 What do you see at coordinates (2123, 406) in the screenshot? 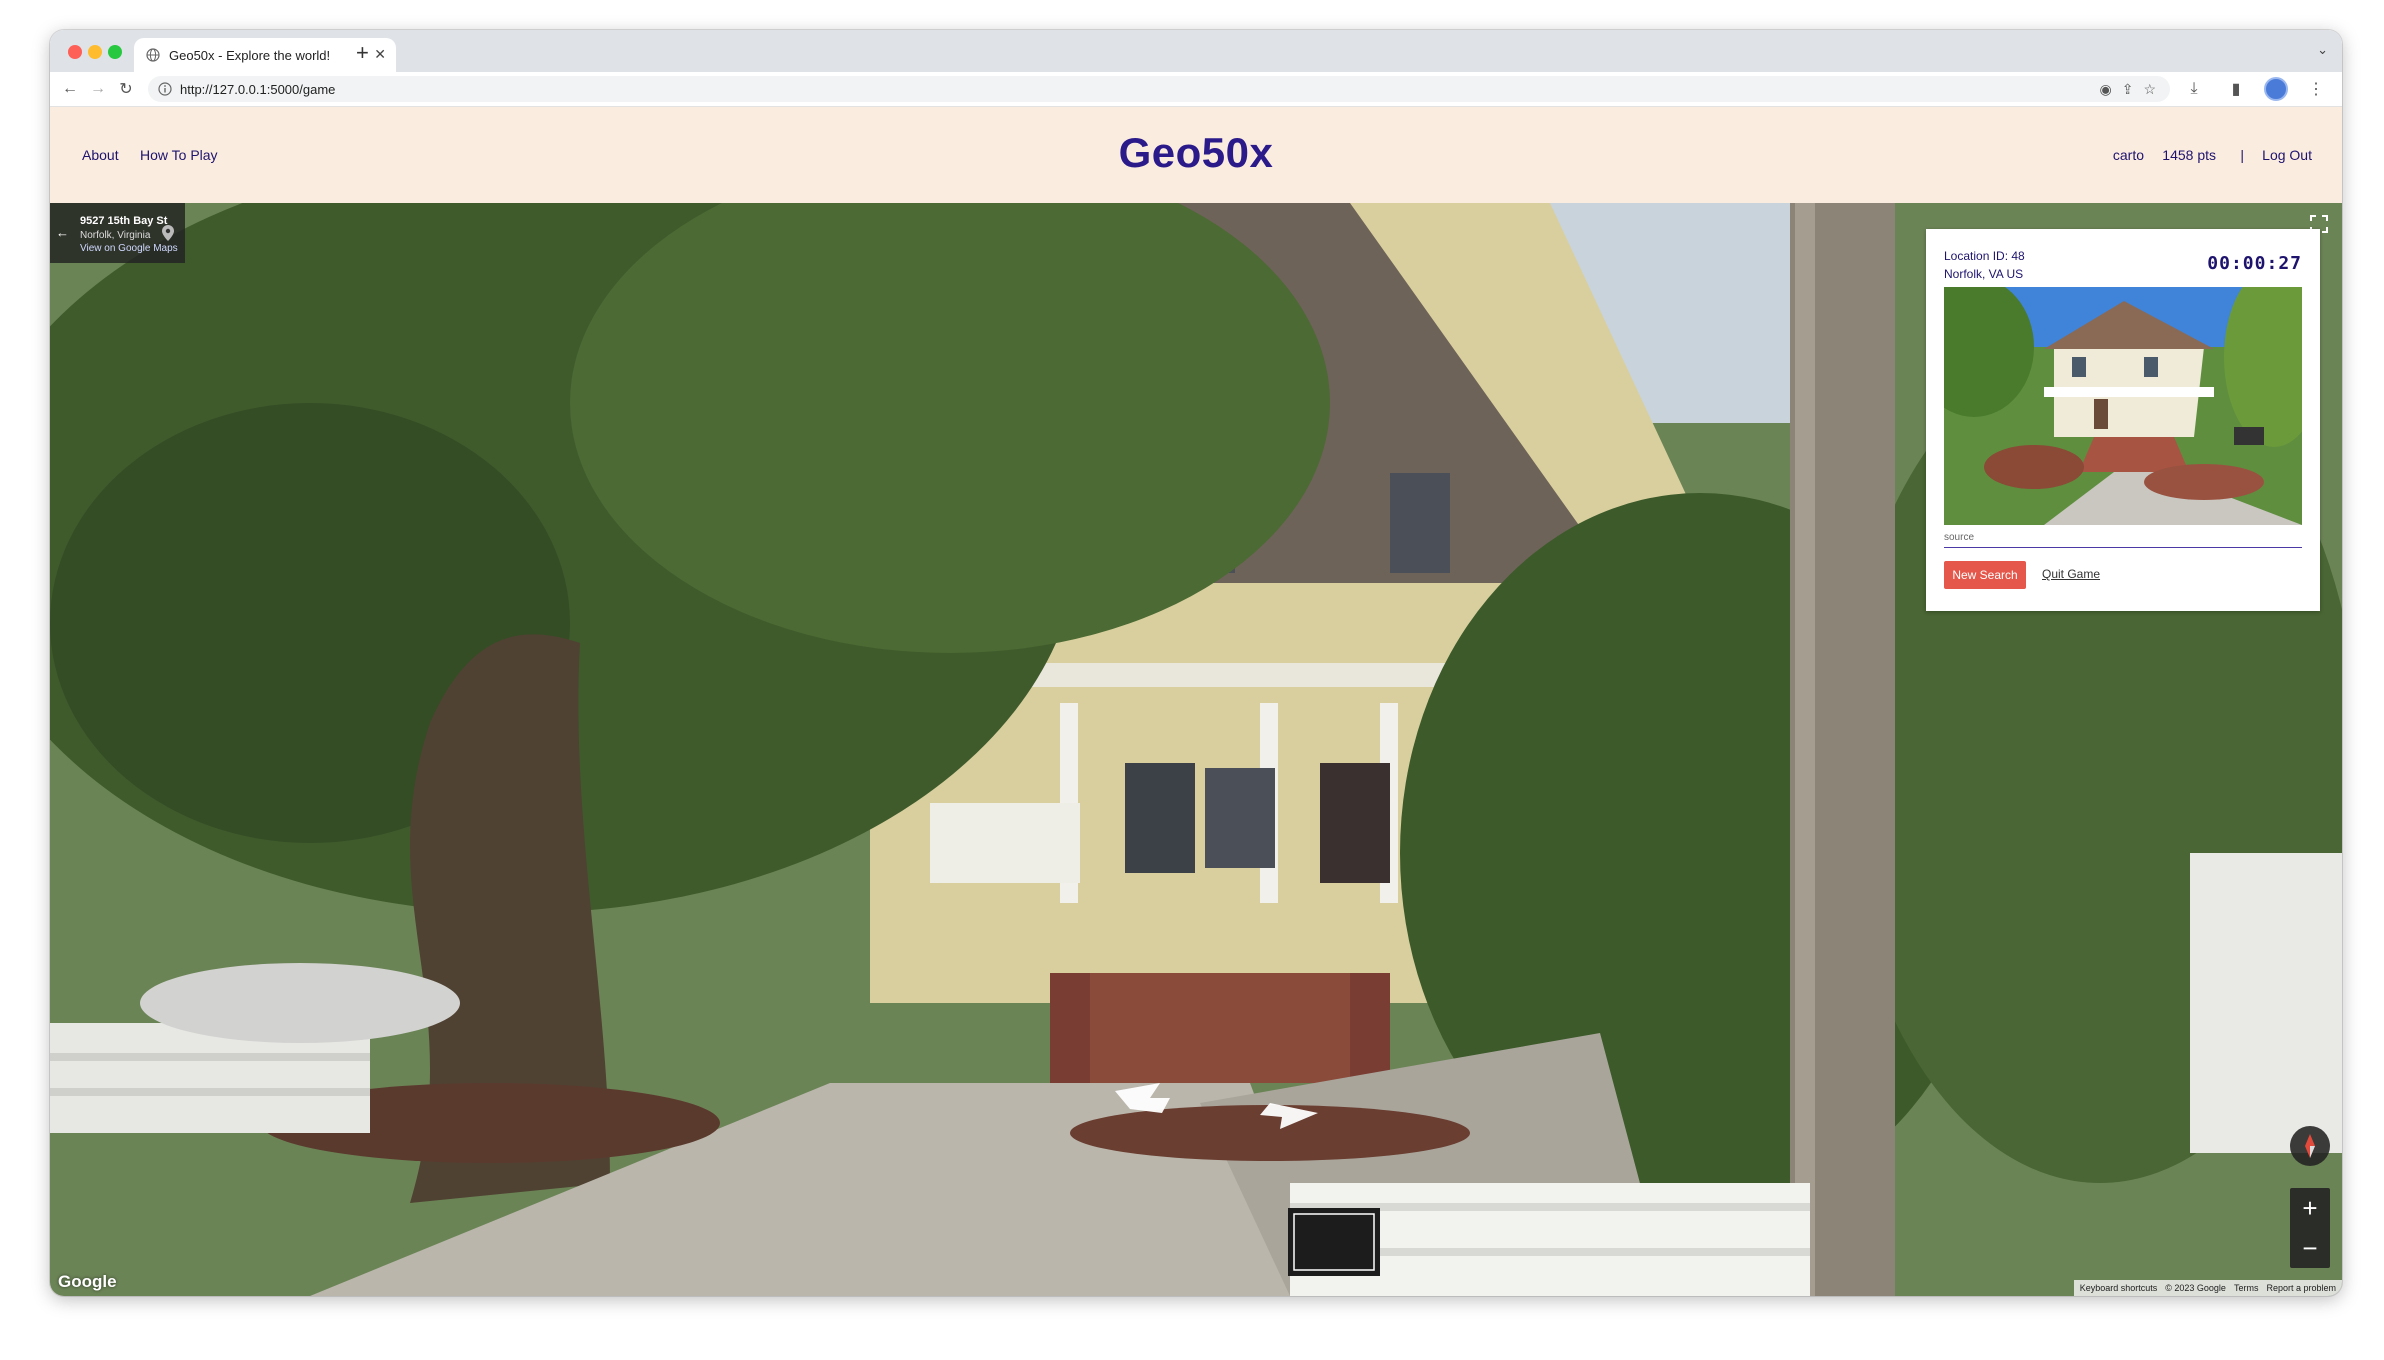
I see `location-photo` at bounding box center [2123, 406].